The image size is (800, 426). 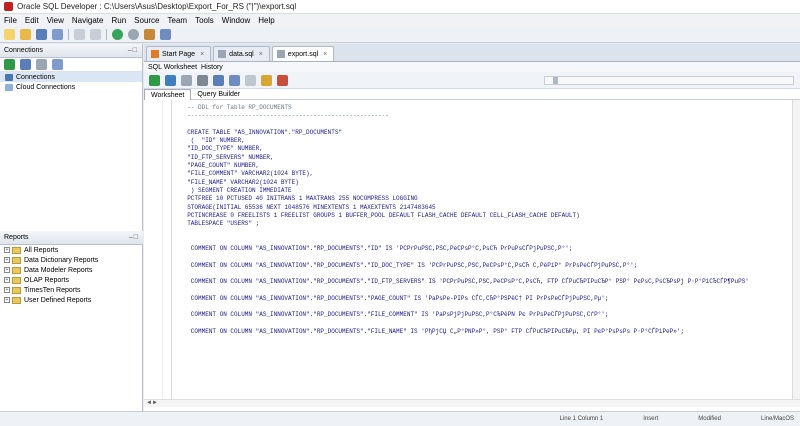 What do you see at coordinates (464, 149) in the screenshot?
I see `code-line: "ID_DOC_TYPE" NUMBER,` at bounding box center [464, 149].